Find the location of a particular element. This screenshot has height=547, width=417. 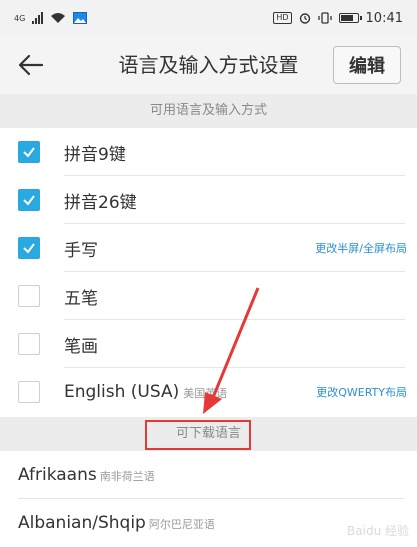

edit-button: 编辑 is located at coordinates (367, 65).